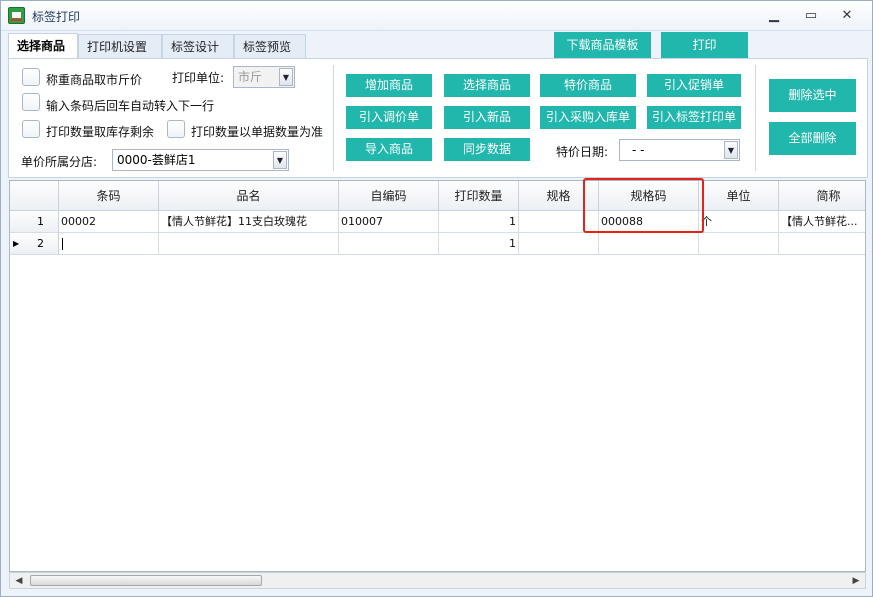 The height and width of the screenshot is (597, 873). What do you see at coordinates (200, 160) in the screenshot?
I see `branch-select: 0000-荟鲜店1 ▼` at bounding box center [200, 160].